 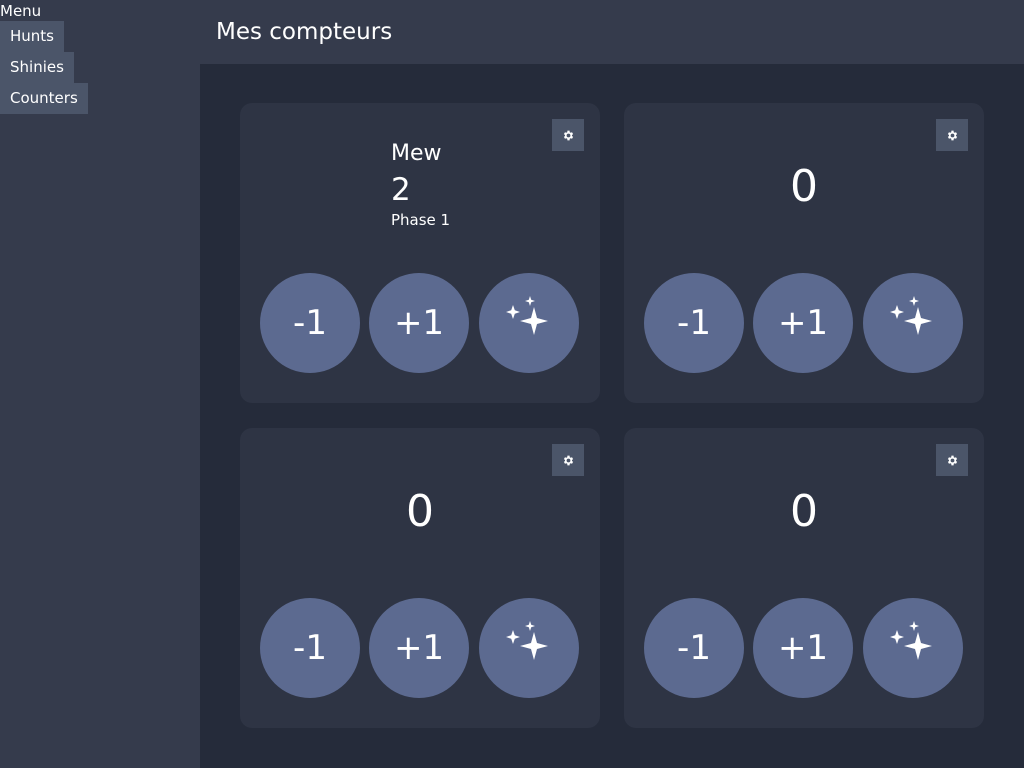 What do you see at coordinates (416, 153) in the screenshot?
I see `counter-name: Mew` at bounding box center [416, 153].